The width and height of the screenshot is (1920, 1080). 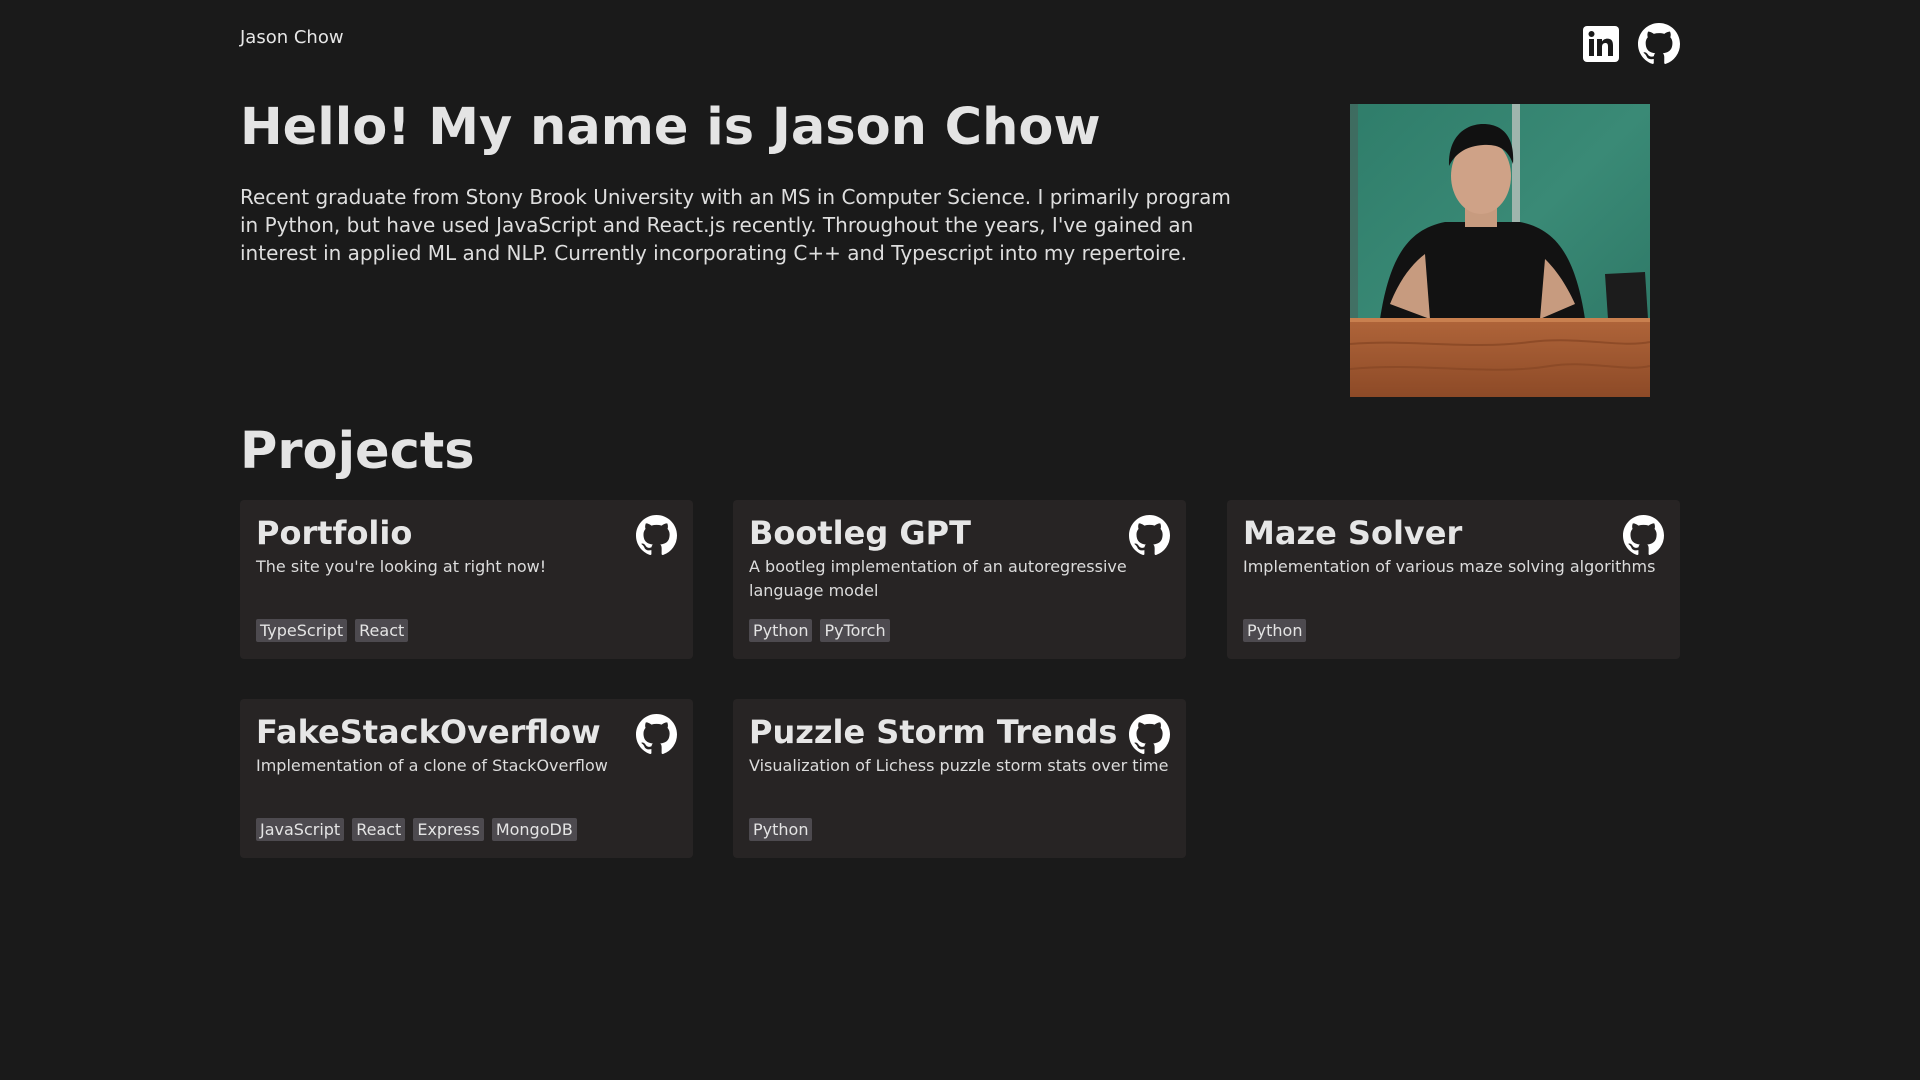 I want to click on projects-title: Projects, so click(x=357, y=451).